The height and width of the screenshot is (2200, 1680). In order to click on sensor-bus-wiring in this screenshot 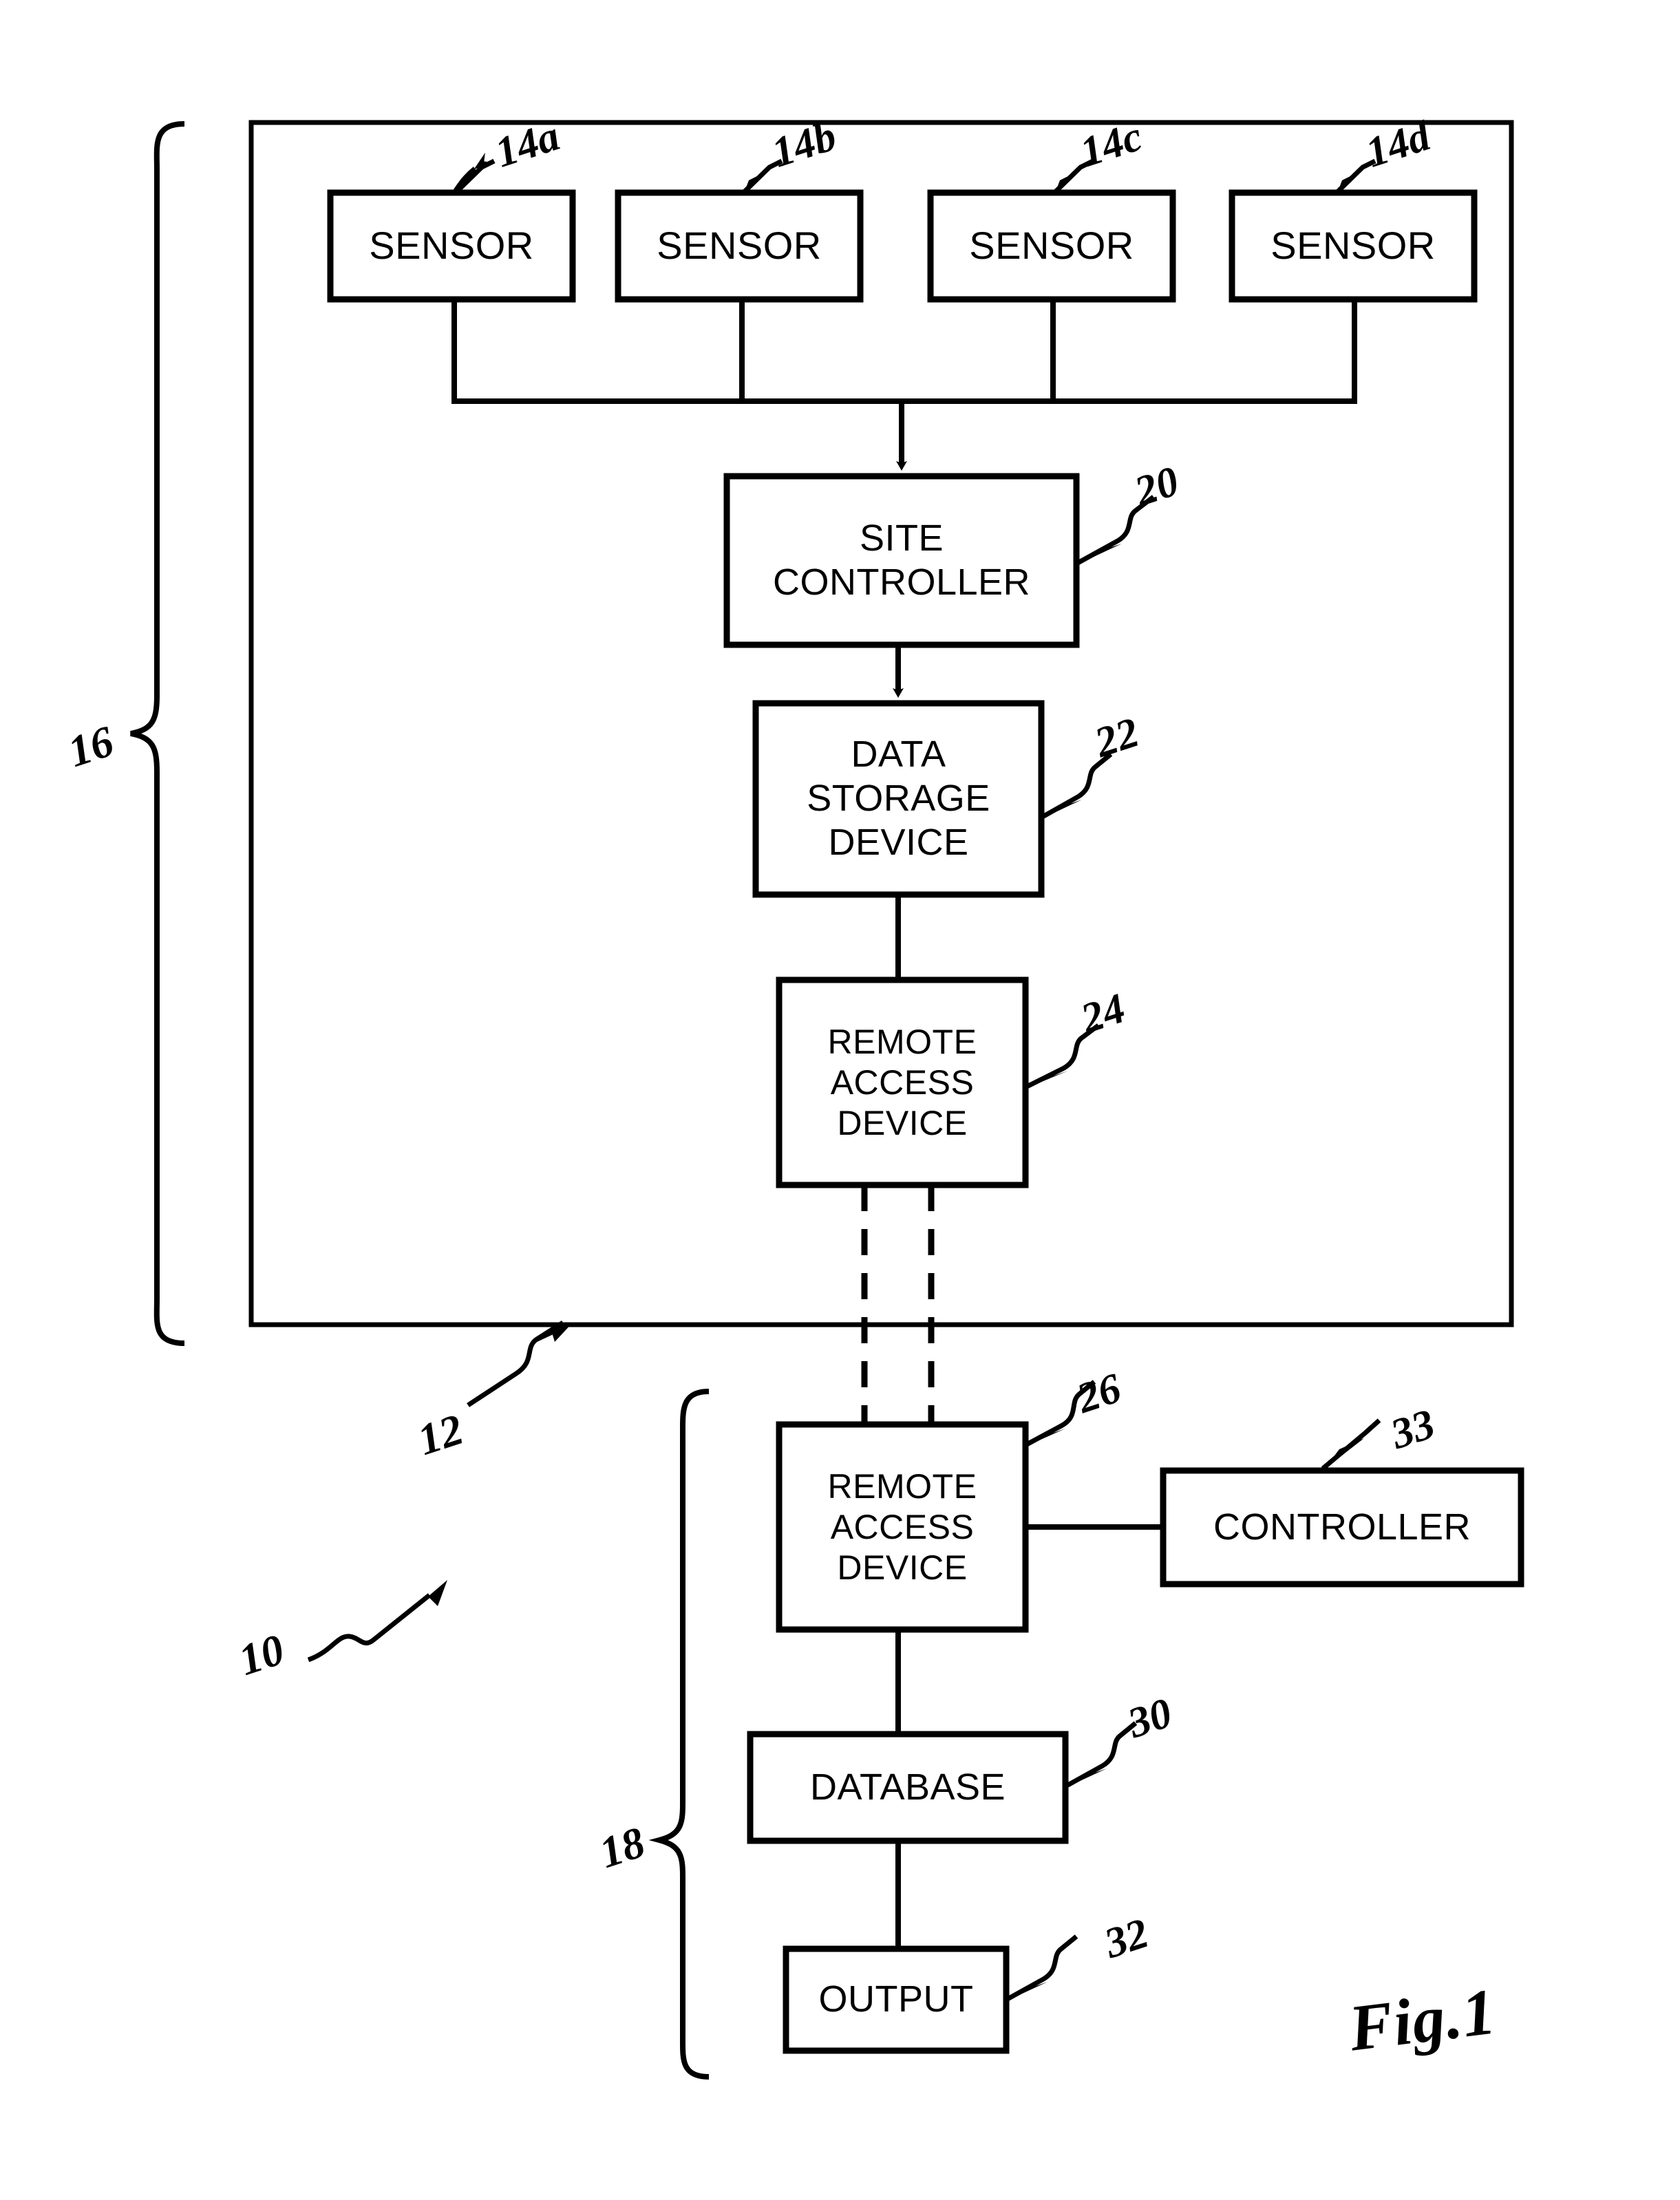, I will do `click(904, 351)`.